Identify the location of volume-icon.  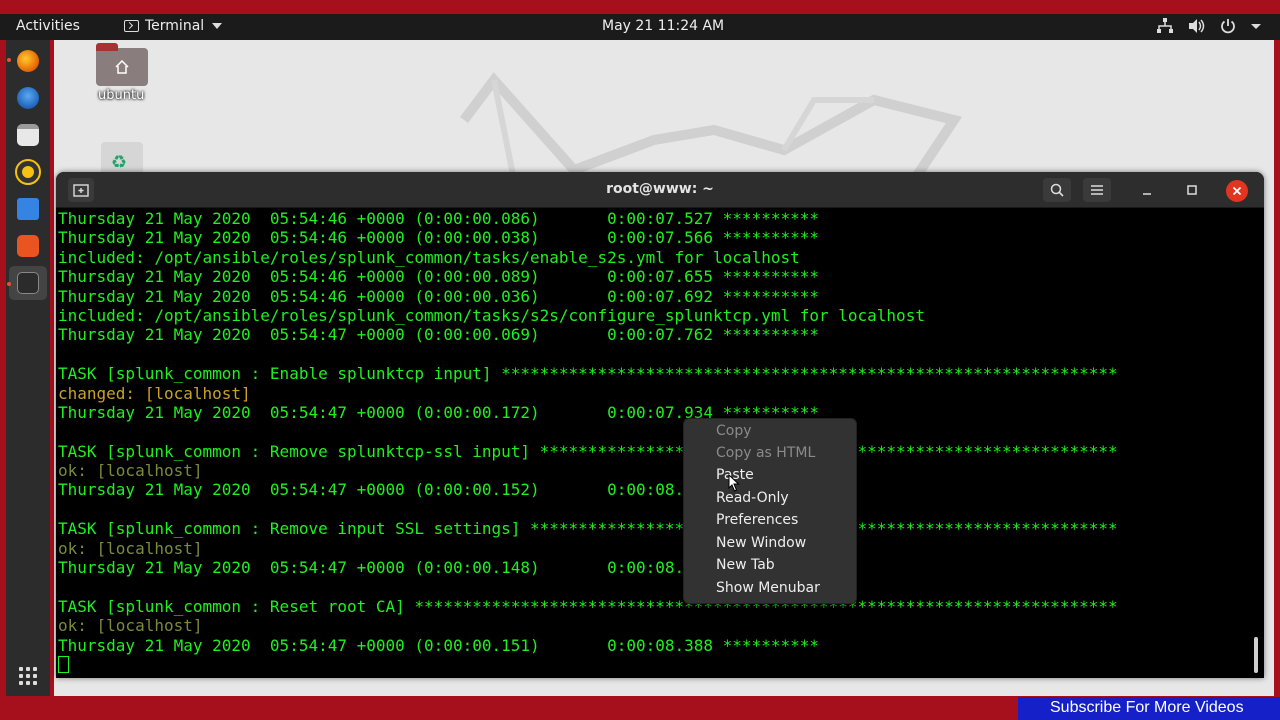
(1197, 26).